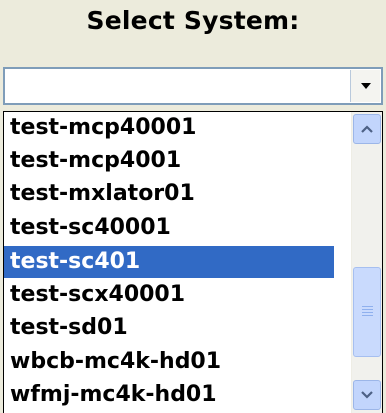 Image resolution: width=386 pixels, height=413 pixels. What do you see at coordinates (193, 86) in the screenshot?
I see `system-select` at bounding box center [193, 86].